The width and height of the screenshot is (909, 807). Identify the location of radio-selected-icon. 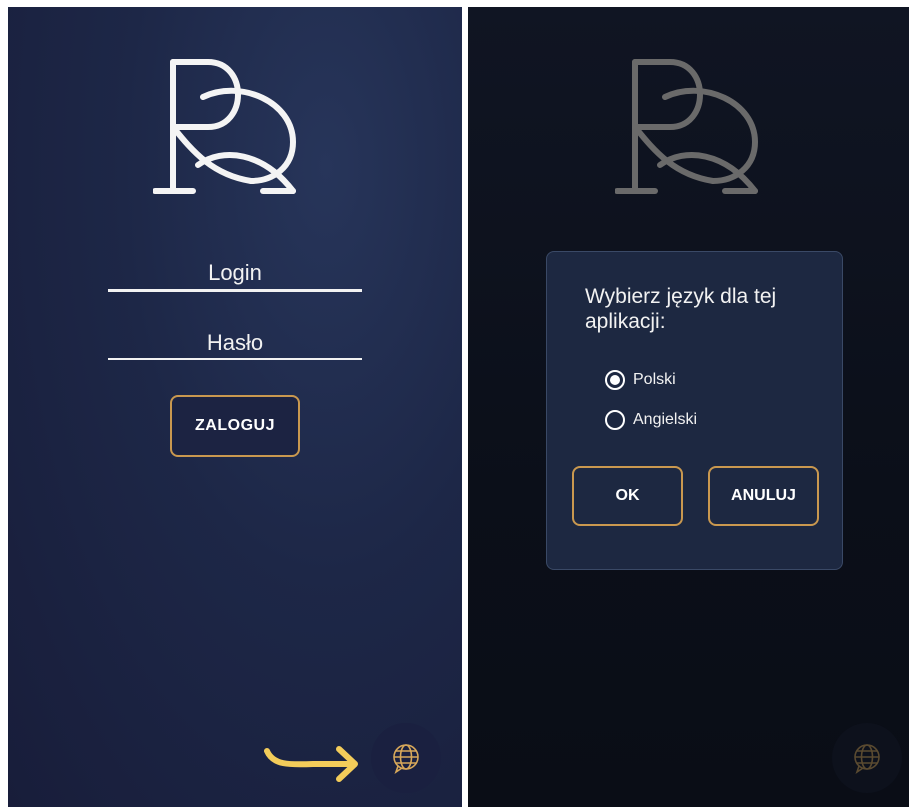
(615, 380).